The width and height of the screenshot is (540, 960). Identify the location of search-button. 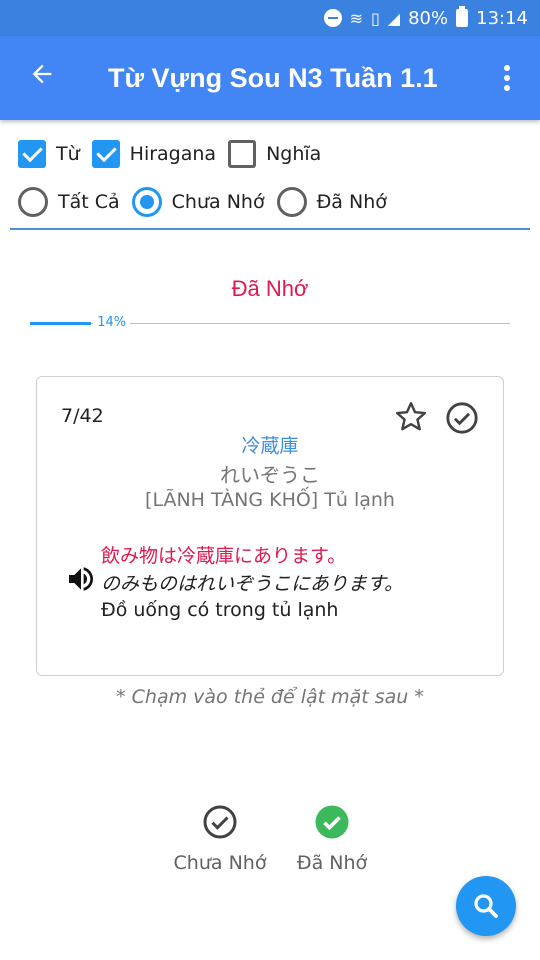
(486, 906).